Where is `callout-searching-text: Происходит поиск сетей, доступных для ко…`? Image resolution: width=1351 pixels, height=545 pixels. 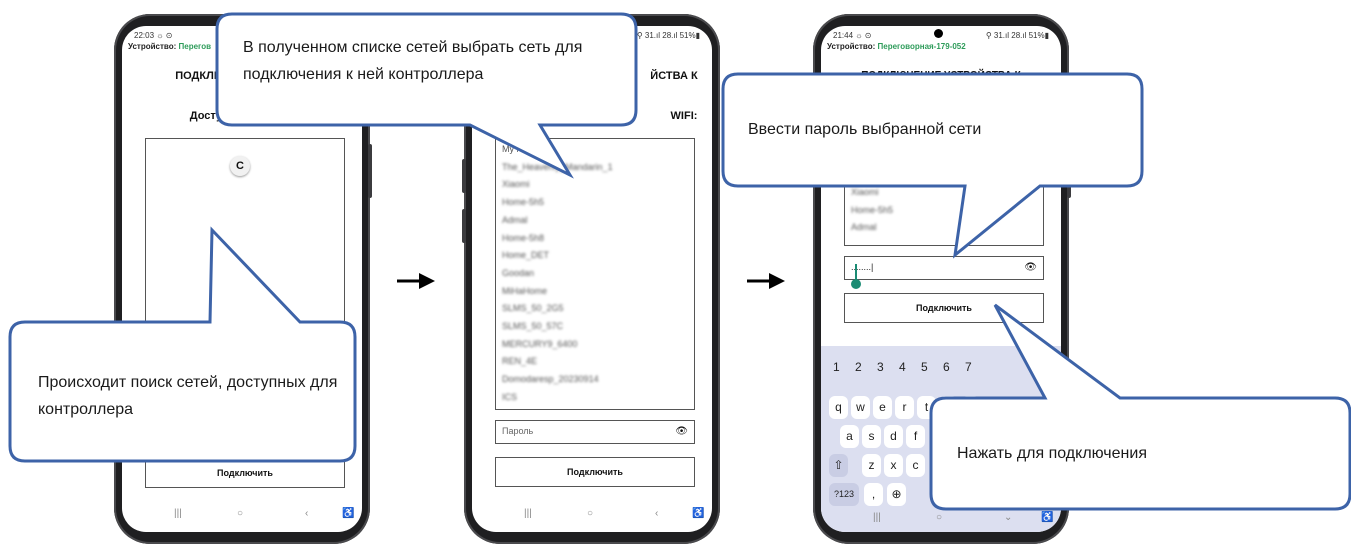
callout-searching-text: Происходит поиск сетей, доступных для ко… is located at coordinates (188, 396).